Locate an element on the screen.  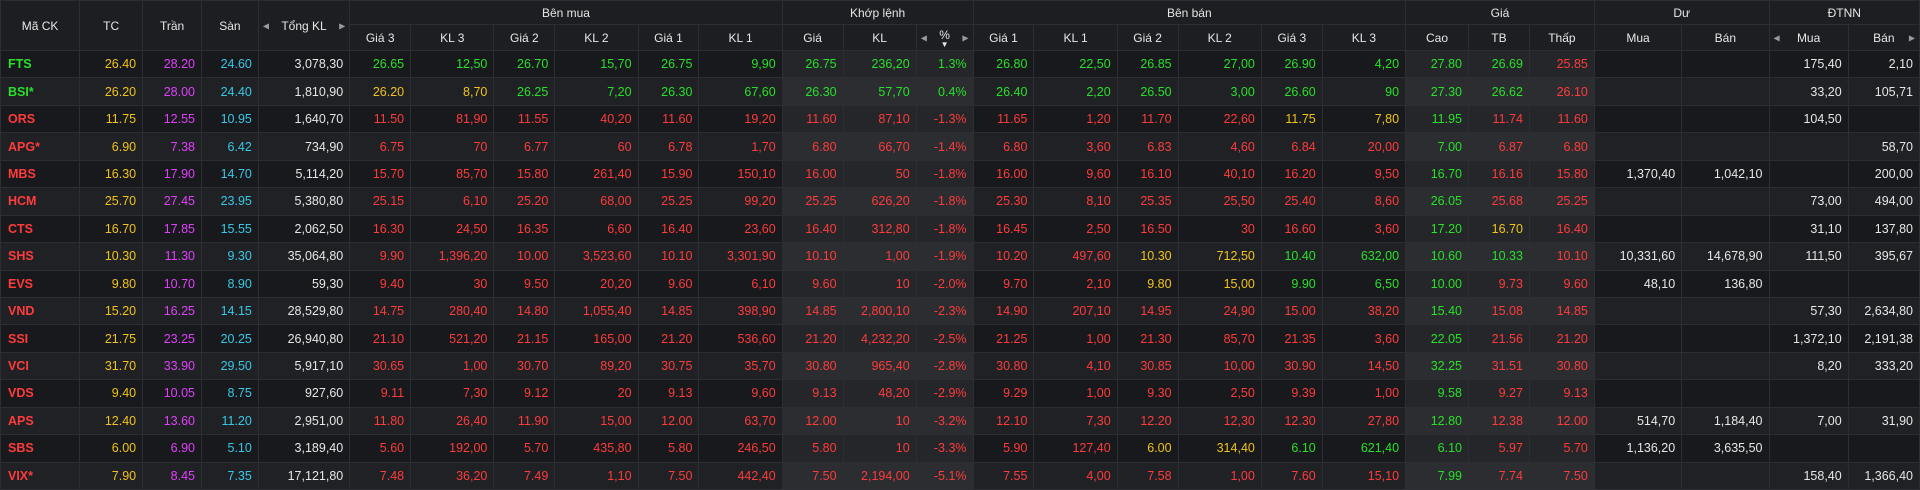
header-buy-col: KL 1 is located at coordinates (740, 37).